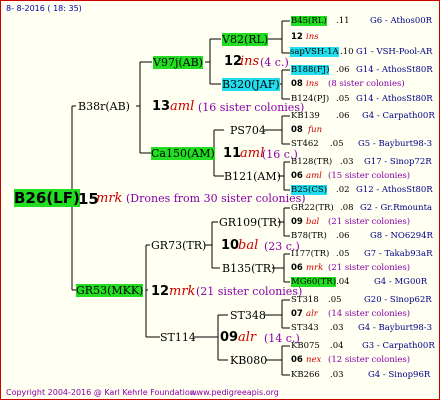 Image resolution: width=440 pixels, height=400 pixels. What do you see at coordinates (312, 208) in the screenshot?
I see `gen4-node: GR22(TR)` at bounding box center [312, 208].